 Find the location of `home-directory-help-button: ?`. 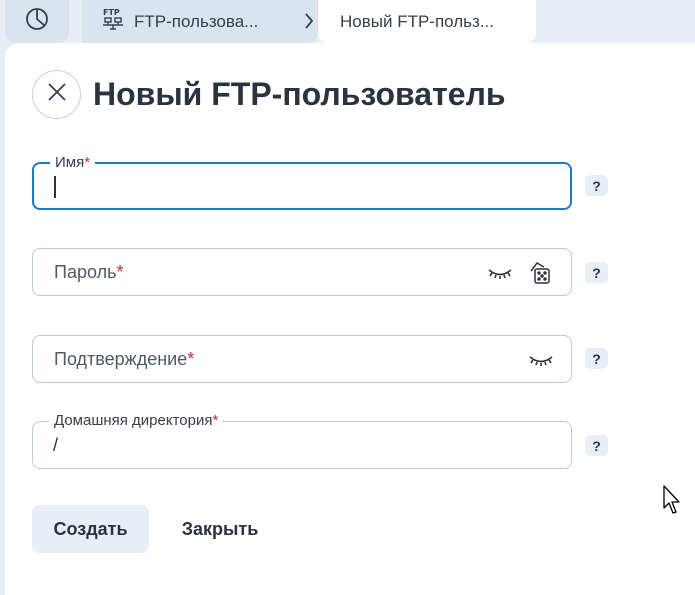

home-directory-help-button: ? is located at coordinates (596, 445).